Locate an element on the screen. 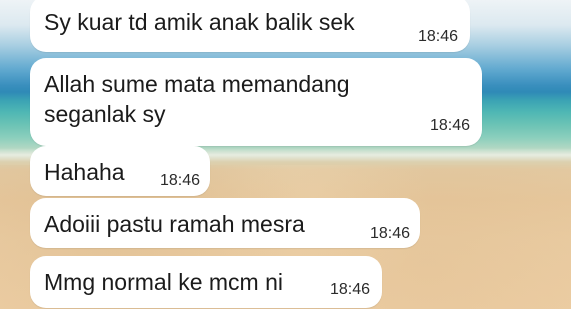  message-bubble: Mmg normal ke mcm ni 18:46 is located at coordinates (206, 282).